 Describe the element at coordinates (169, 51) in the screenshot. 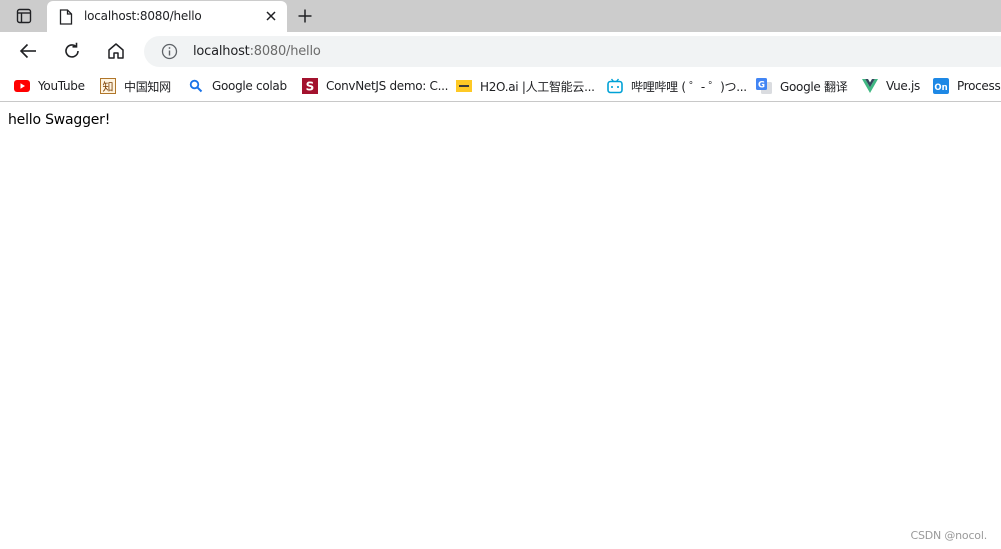

I see `info-icon` at that location.